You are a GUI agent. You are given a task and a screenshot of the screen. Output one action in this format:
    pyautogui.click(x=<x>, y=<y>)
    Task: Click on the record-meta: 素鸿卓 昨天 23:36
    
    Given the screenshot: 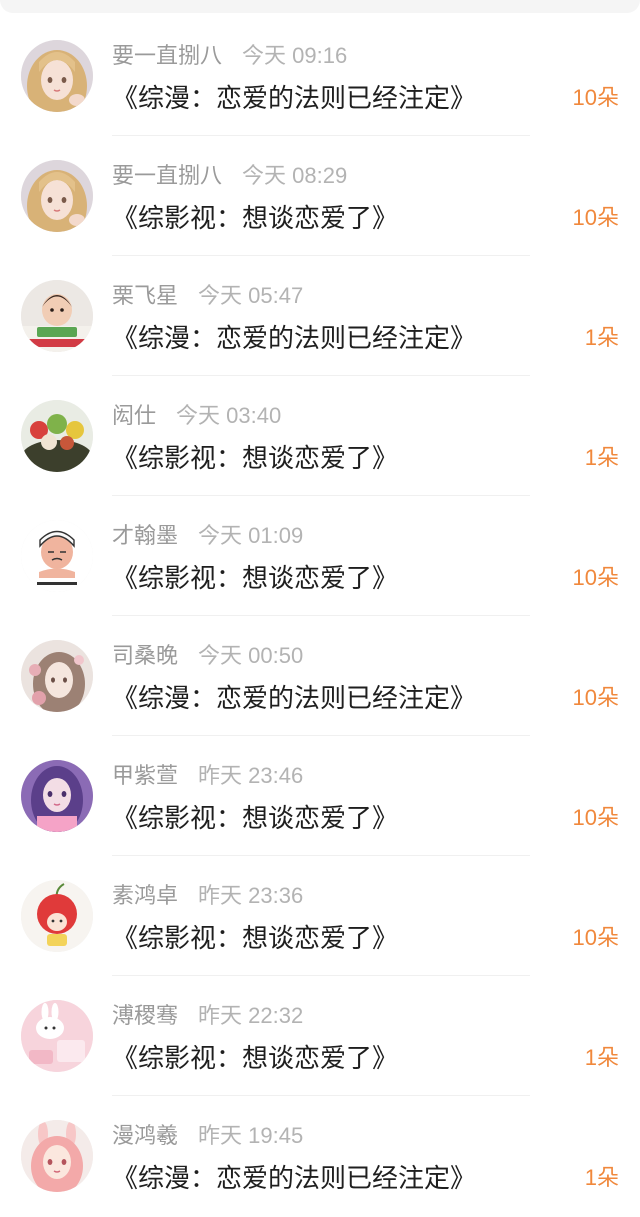 What is the action you would take?
    pyautogui.click(x=207, y=896)
    